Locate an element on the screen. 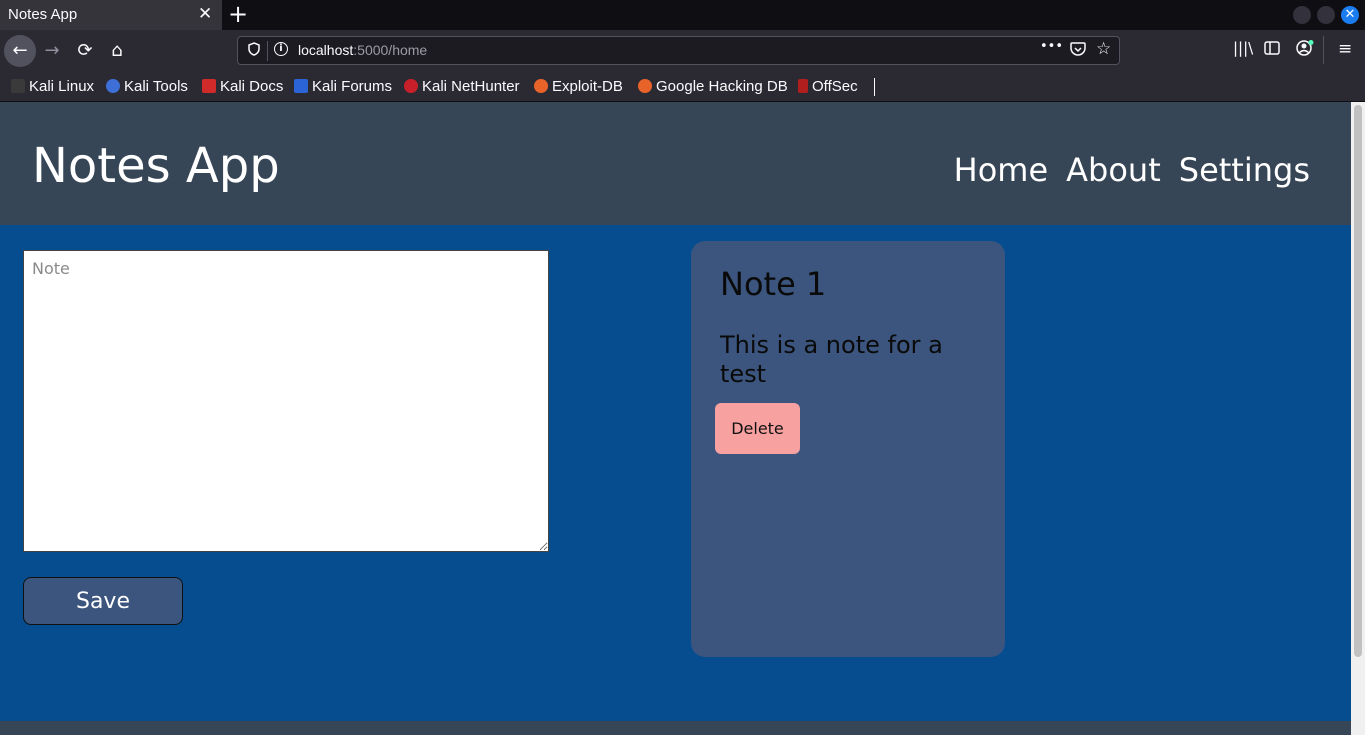 The height and width of the screenshot is (735, 1365). note-title: Note 1 is located at coordinates (773, 284).